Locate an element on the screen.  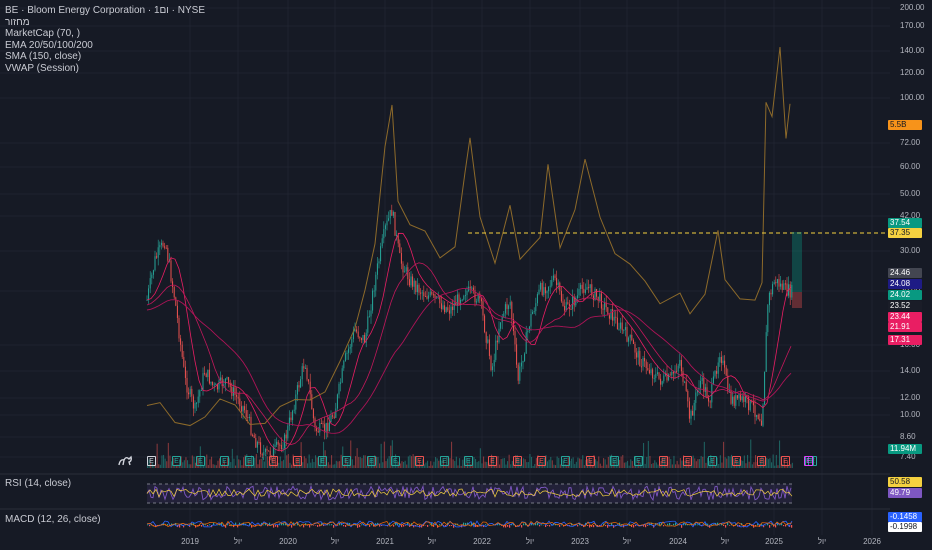
ema-indicator-label: EMA 20/50/100/200 is located at coordinates (105, 46).